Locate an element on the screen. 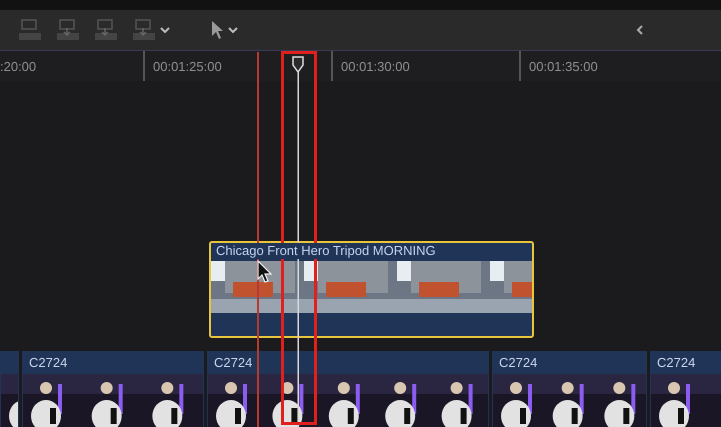  collapse-button is located at coordinates (640, 30).